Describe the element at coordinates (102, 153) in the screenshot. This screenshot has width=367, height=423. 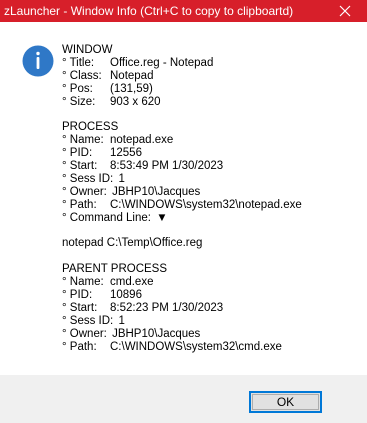
I see `process-pid-row: ° PID: 12556` at that location.